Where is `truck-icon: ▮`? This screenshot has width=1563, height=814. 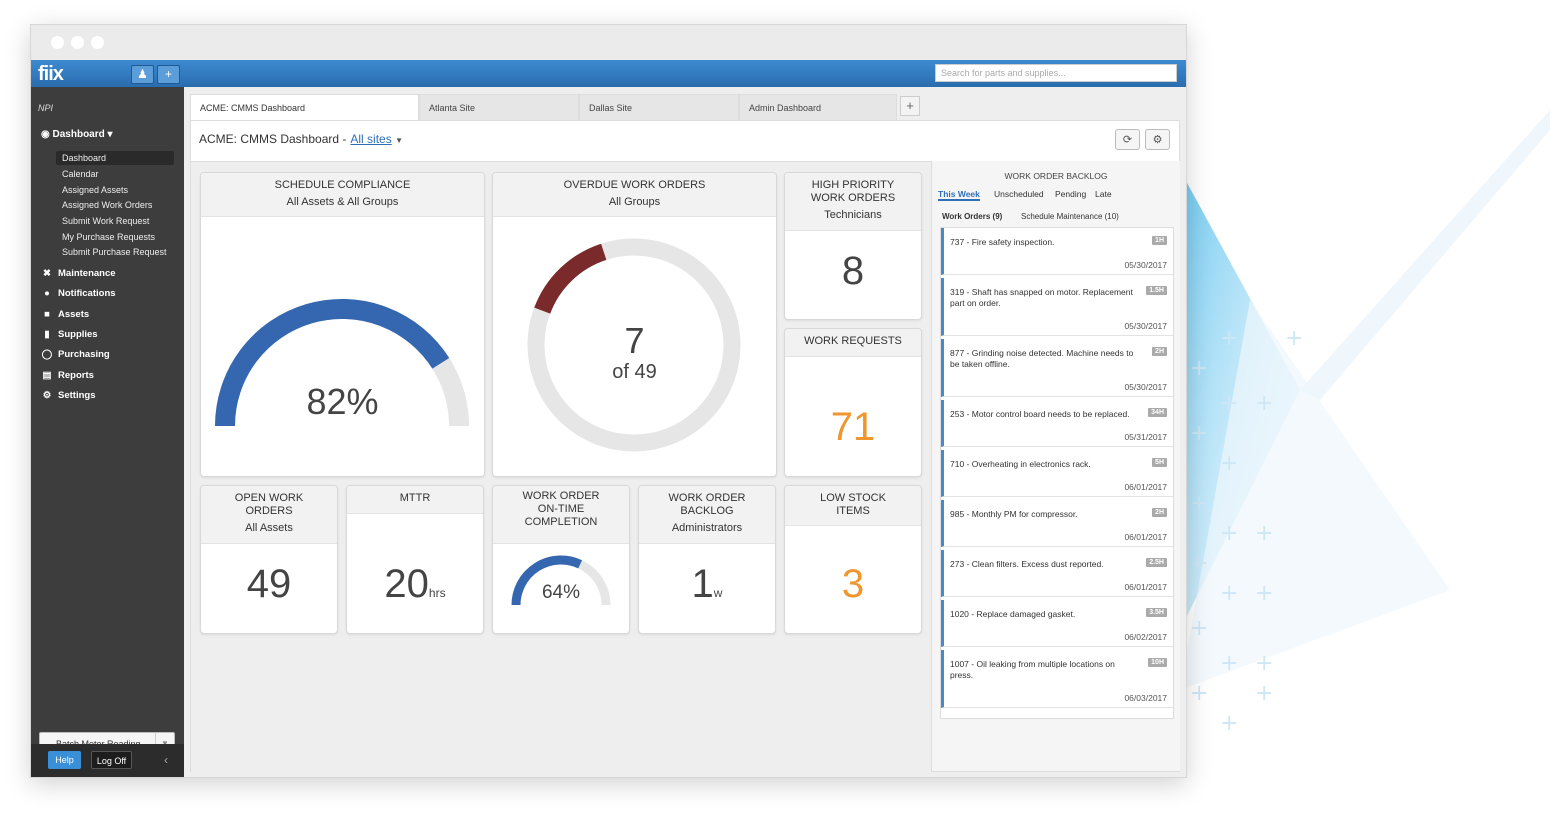
truck-icon: ▮ is located at coordinates (47, 334).